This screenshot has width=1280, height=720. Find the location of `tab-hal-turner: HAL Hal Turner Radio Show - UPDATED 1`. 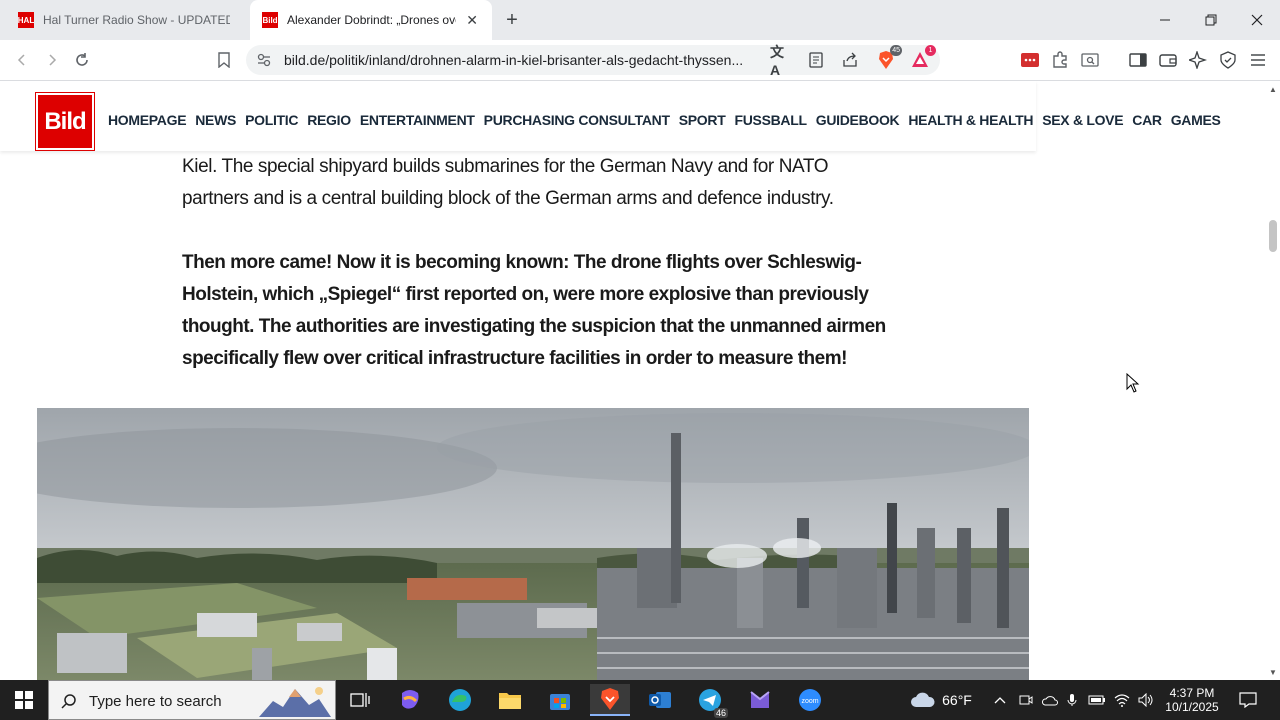

tab-hal-turner: HAL Hal Turner Radio Show - UPDATED 1 is located at coordinates (124, 20).